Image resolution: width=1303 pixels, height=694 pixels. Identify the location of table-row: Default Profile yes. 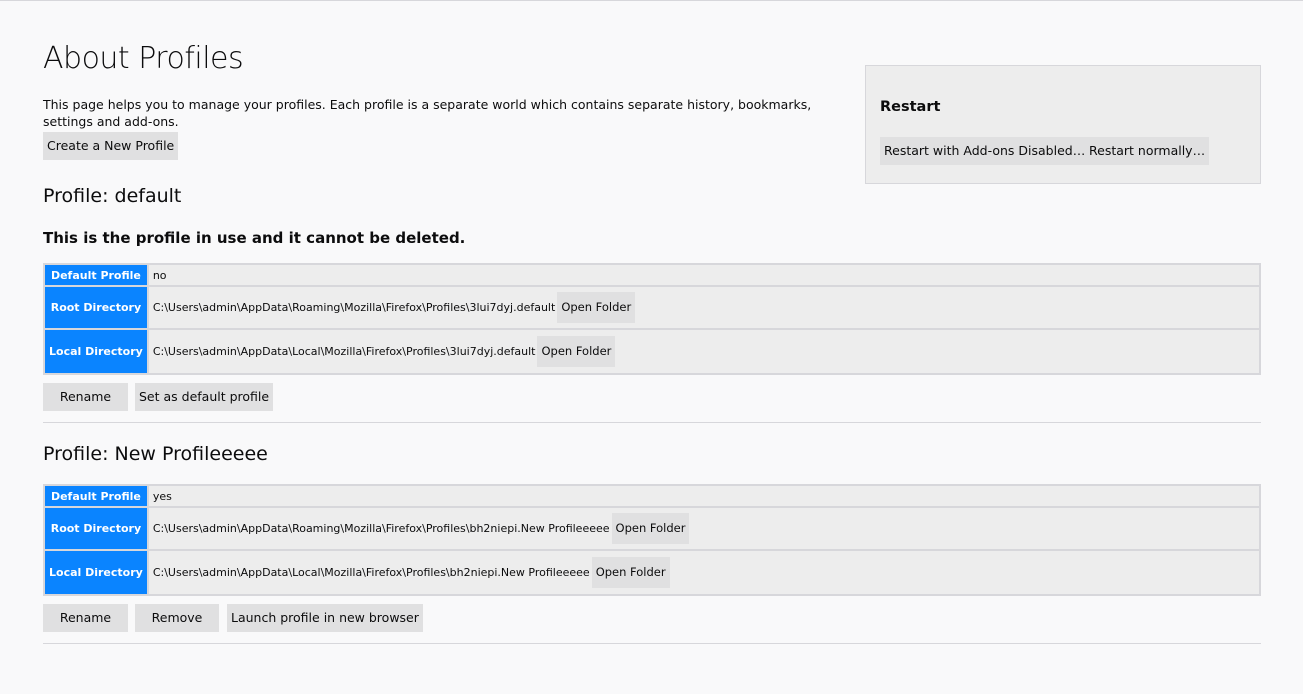
(652, 497).